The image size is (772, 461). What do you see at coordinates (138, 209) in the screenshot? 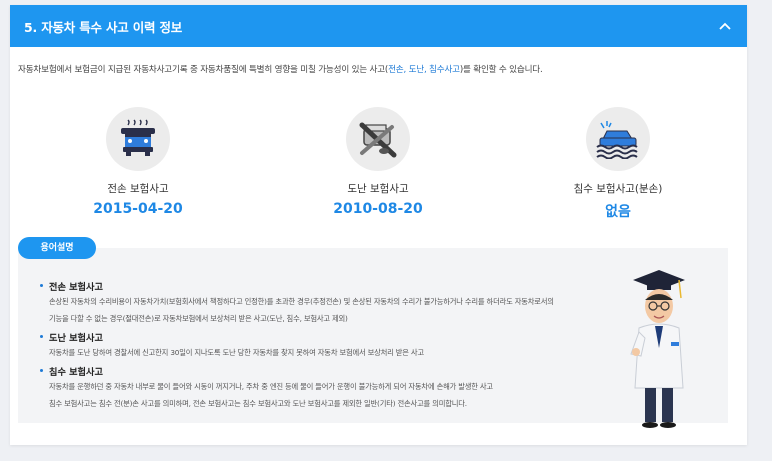
I see `stat-value: 2015-04-20` at bounding box center [138, 209].